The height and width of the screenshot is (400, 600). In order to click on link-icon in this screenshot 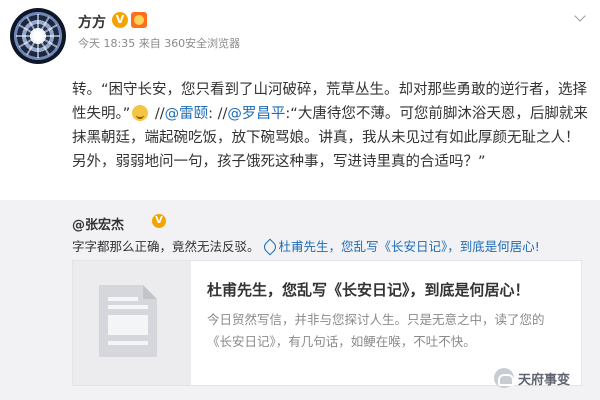, I will do `click(270, 247)`.